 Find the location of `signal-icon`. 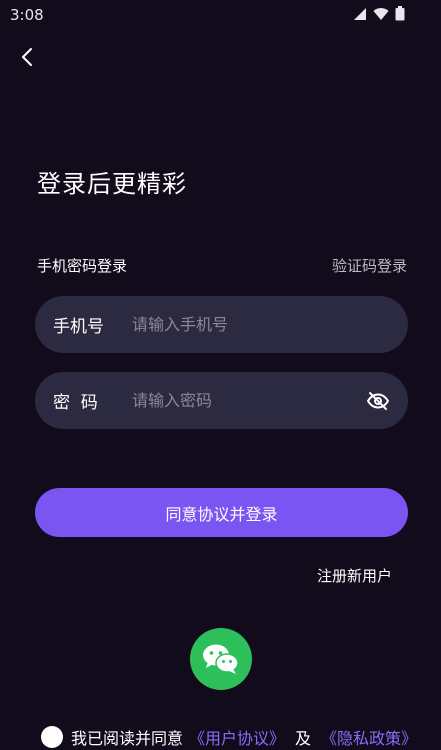

signal-icon is located at coordinates (360, 13).